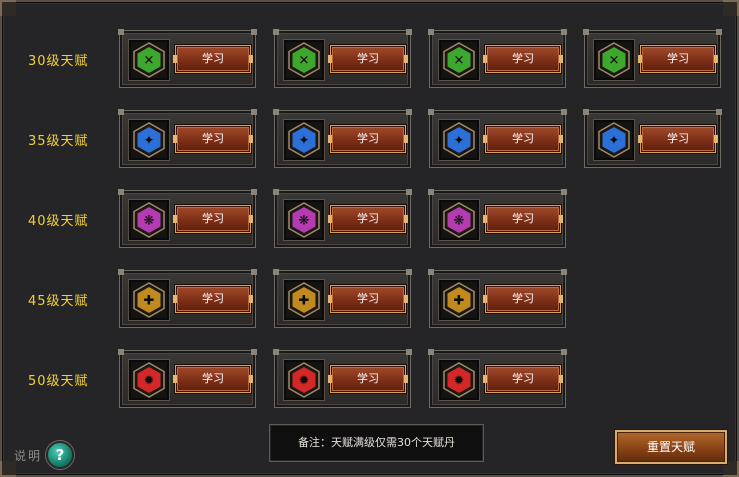  I want to click on mask-talent-icon: ❋, so click(459, 220).